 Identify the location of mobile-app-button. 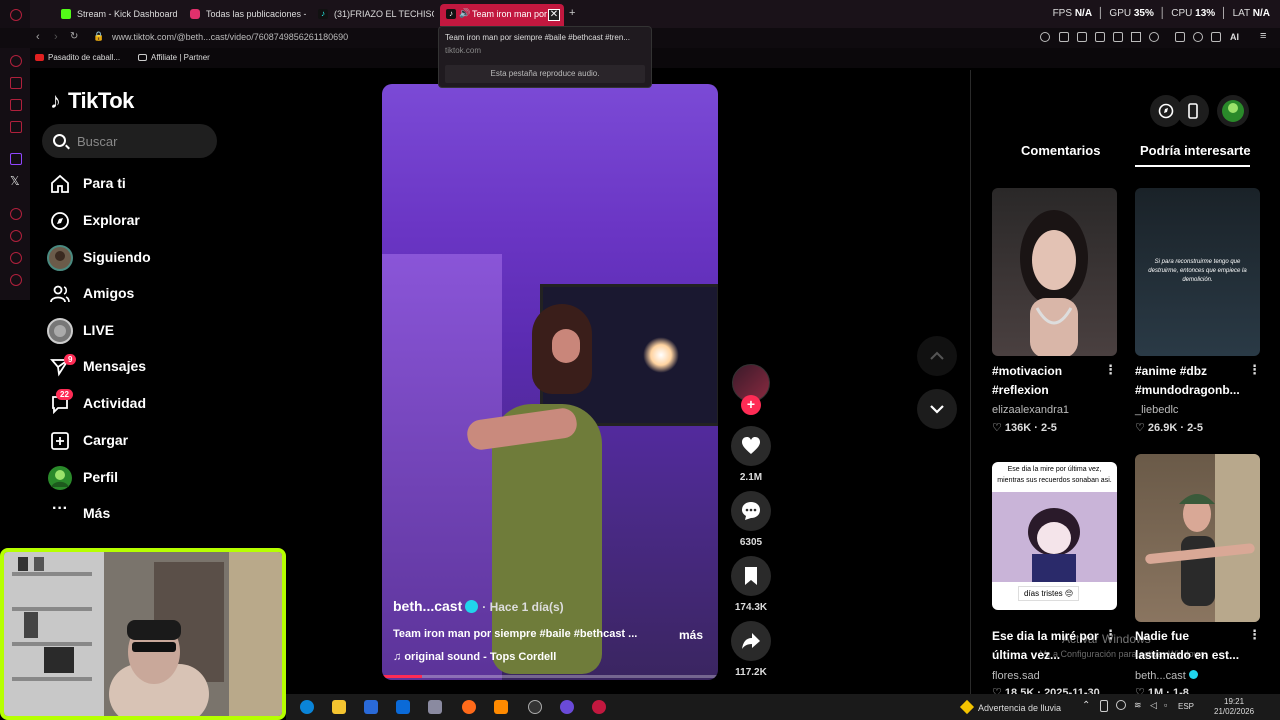
(1193, 111).